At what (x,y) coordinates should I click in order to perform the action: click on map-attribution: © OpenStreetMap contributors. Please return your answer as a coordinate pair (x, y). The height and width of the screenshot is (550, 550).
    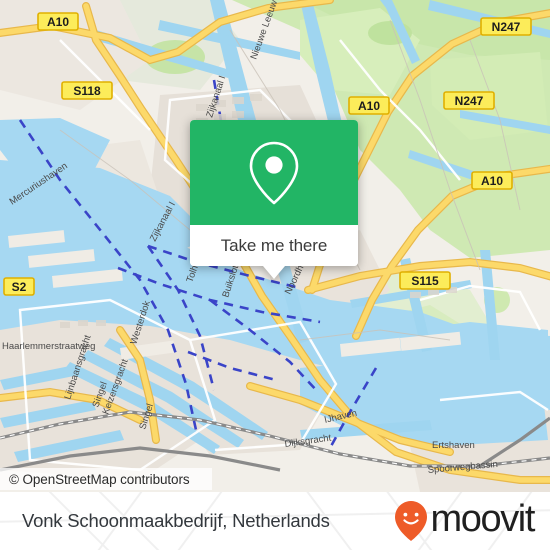
    Looking at the image, I should click on (106, 479).